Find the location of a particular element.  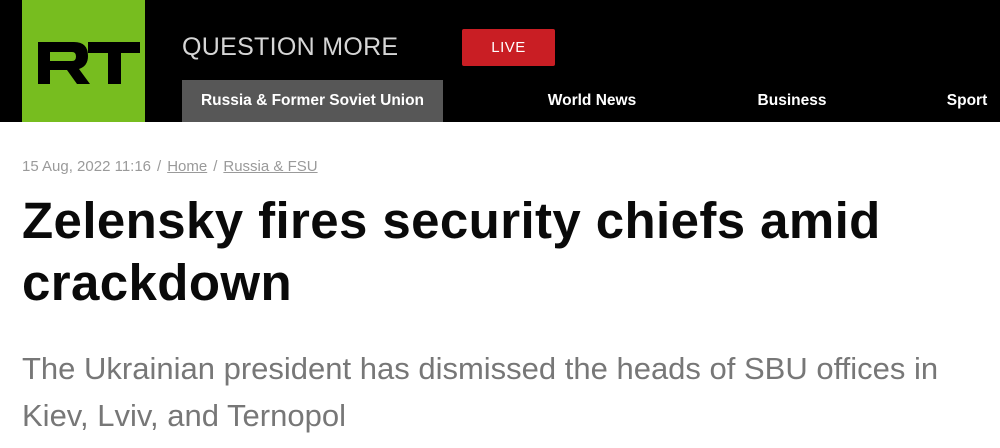

nav-item-russia-fsu: Russia & Former Soviet Union is located at coordinates (312, 101).